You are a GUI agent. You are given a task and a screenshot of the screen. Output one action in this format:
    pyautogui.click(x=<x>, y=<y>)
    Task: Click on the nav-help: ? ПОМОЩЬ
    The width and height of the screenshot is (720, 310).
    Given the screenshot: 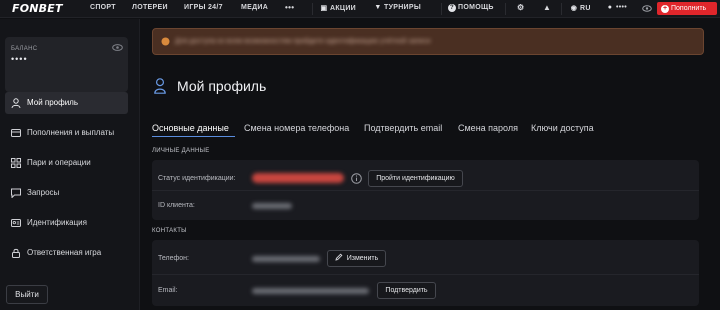 What is the action you would take?
    pyautogui.click(x=471, y=8)
    